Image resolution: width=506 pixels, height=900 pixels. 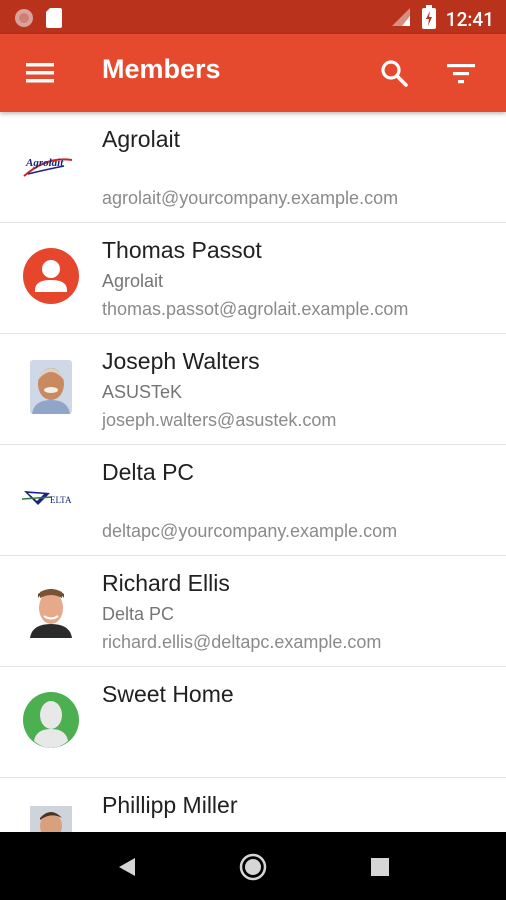 What do you see at coordinates (253, 17) in the screenshot?
I see `status-bar: 12:41` at bounding box center [253, 17].